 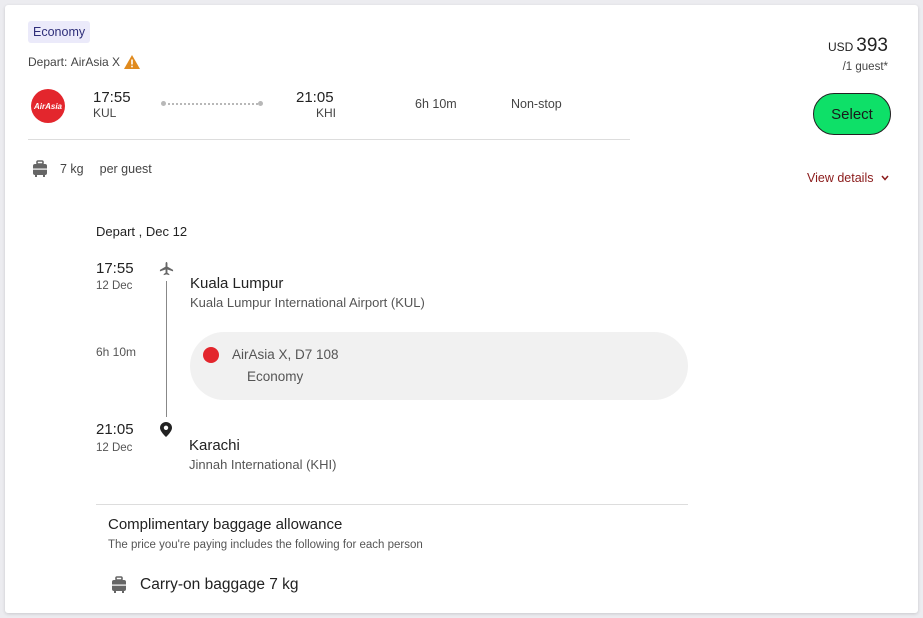 I want to click on warning-triangle-icon, so click(x=132, y=62).